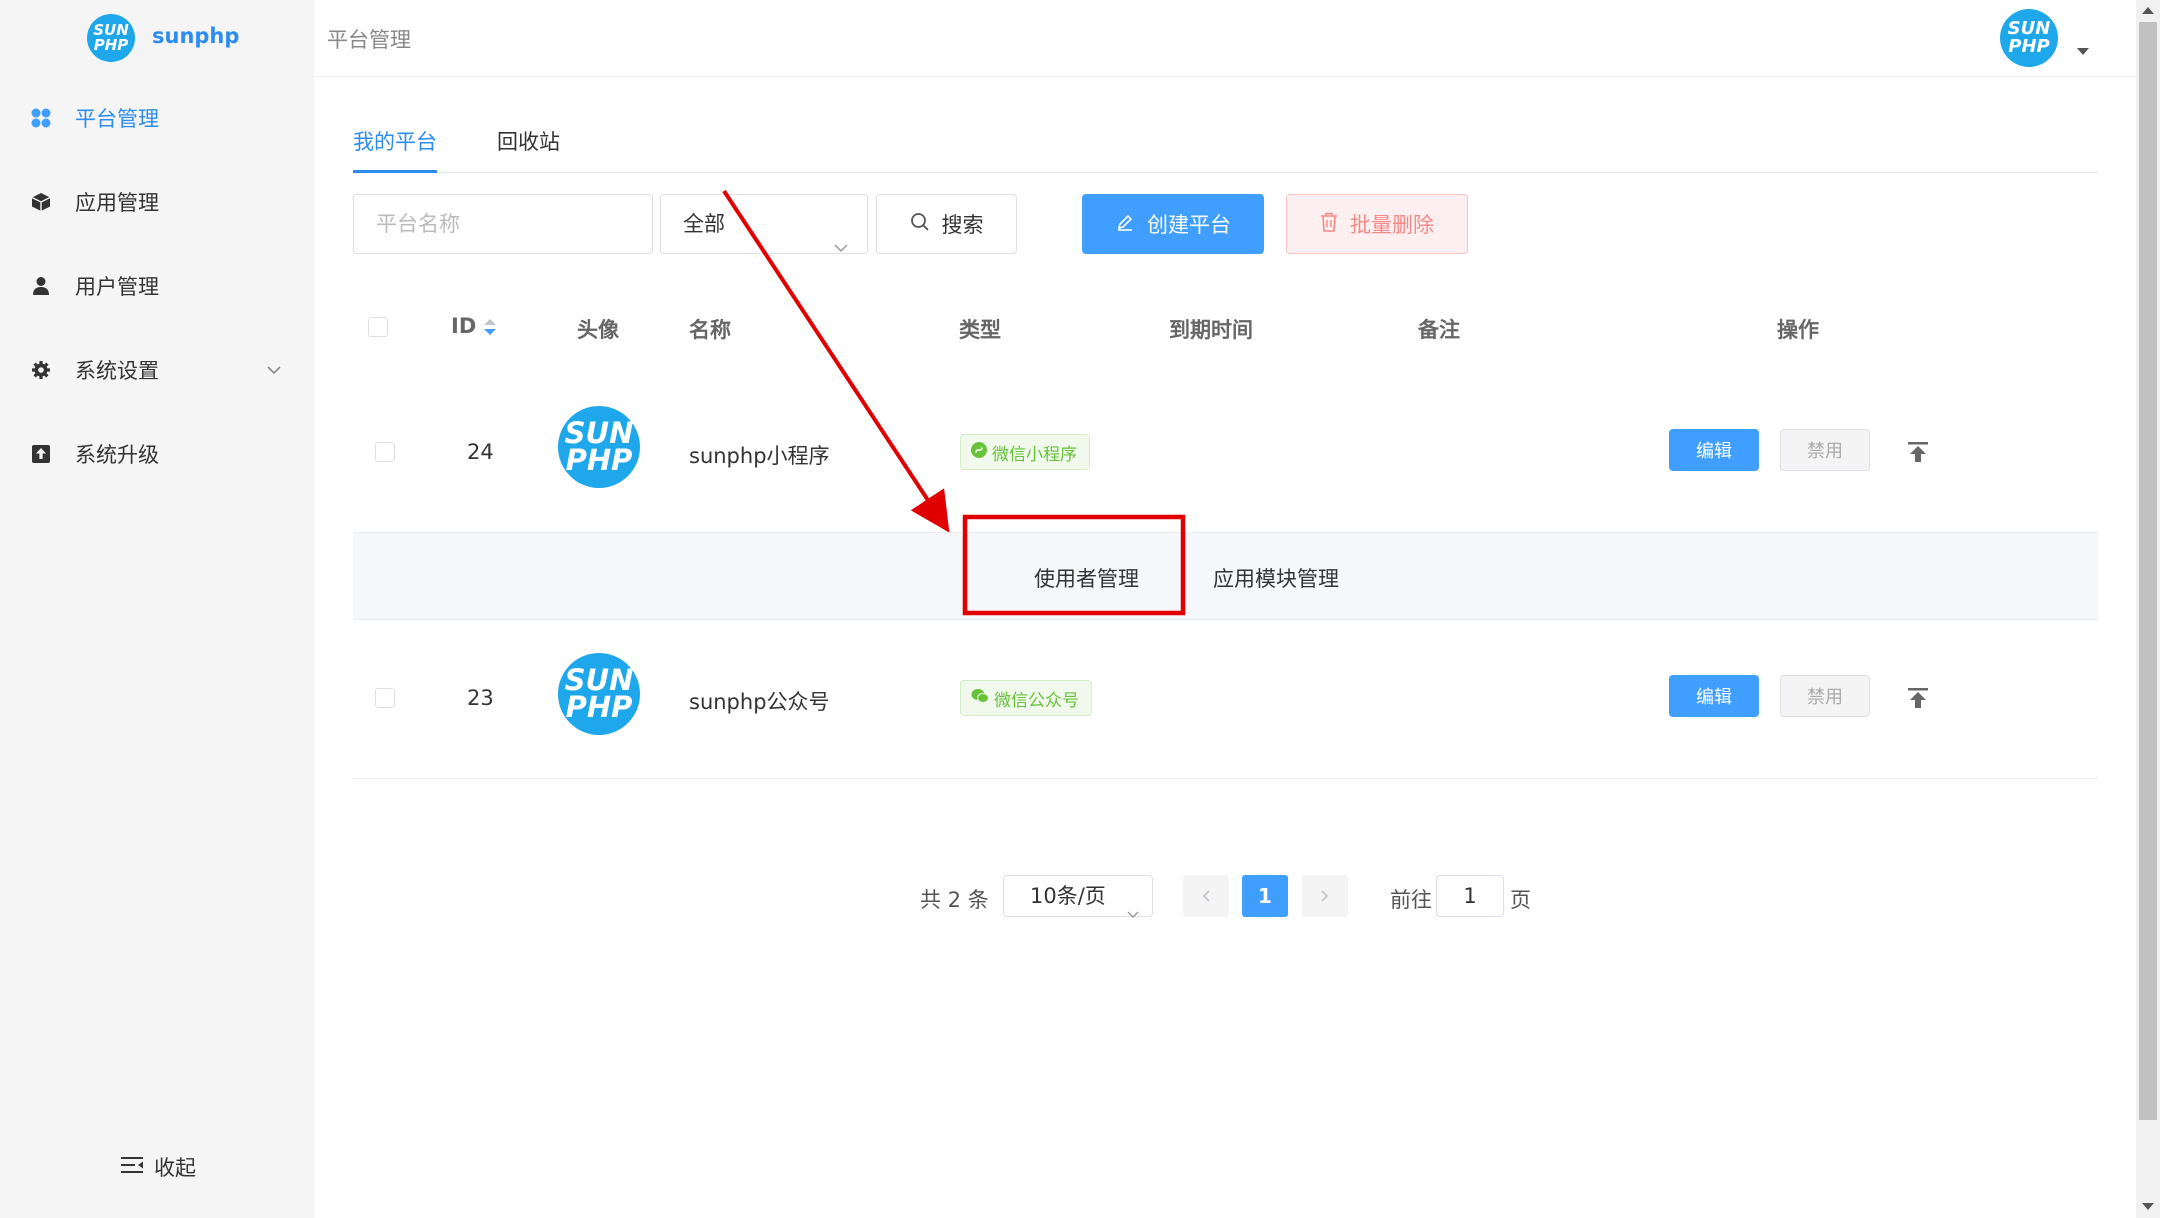 The height and width of the screenshot is (1218, 2160). Describe the element at coordinates (117, 119) in the screenshot. I see `sidebar-item-label: 平台管理` at that location.